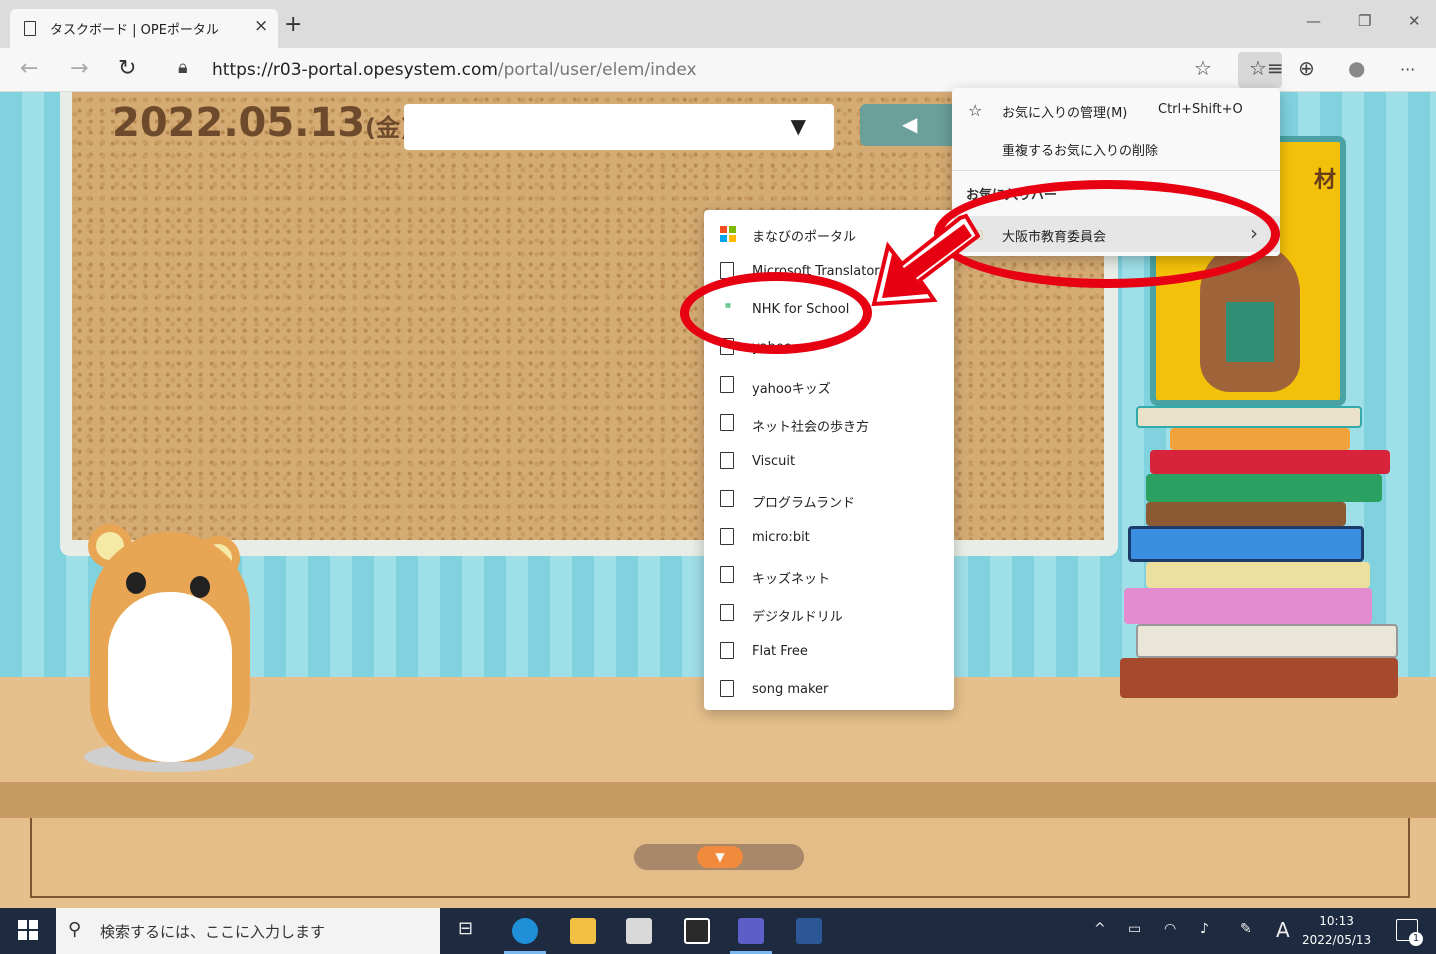 Image resolution: width=1436 pixels, height=954 pixels. I want to click on profile-avatar-icon: ●, so click(1356, 68).